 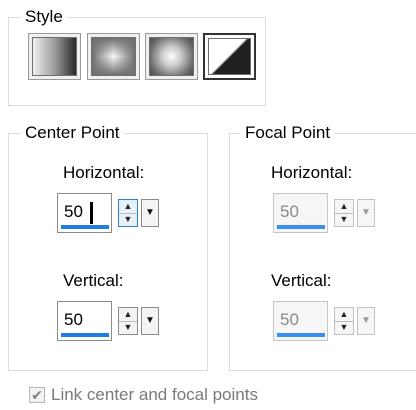 I want to click on focal-vertical-dropdown-button: ▼, so click(x=366, y=321).